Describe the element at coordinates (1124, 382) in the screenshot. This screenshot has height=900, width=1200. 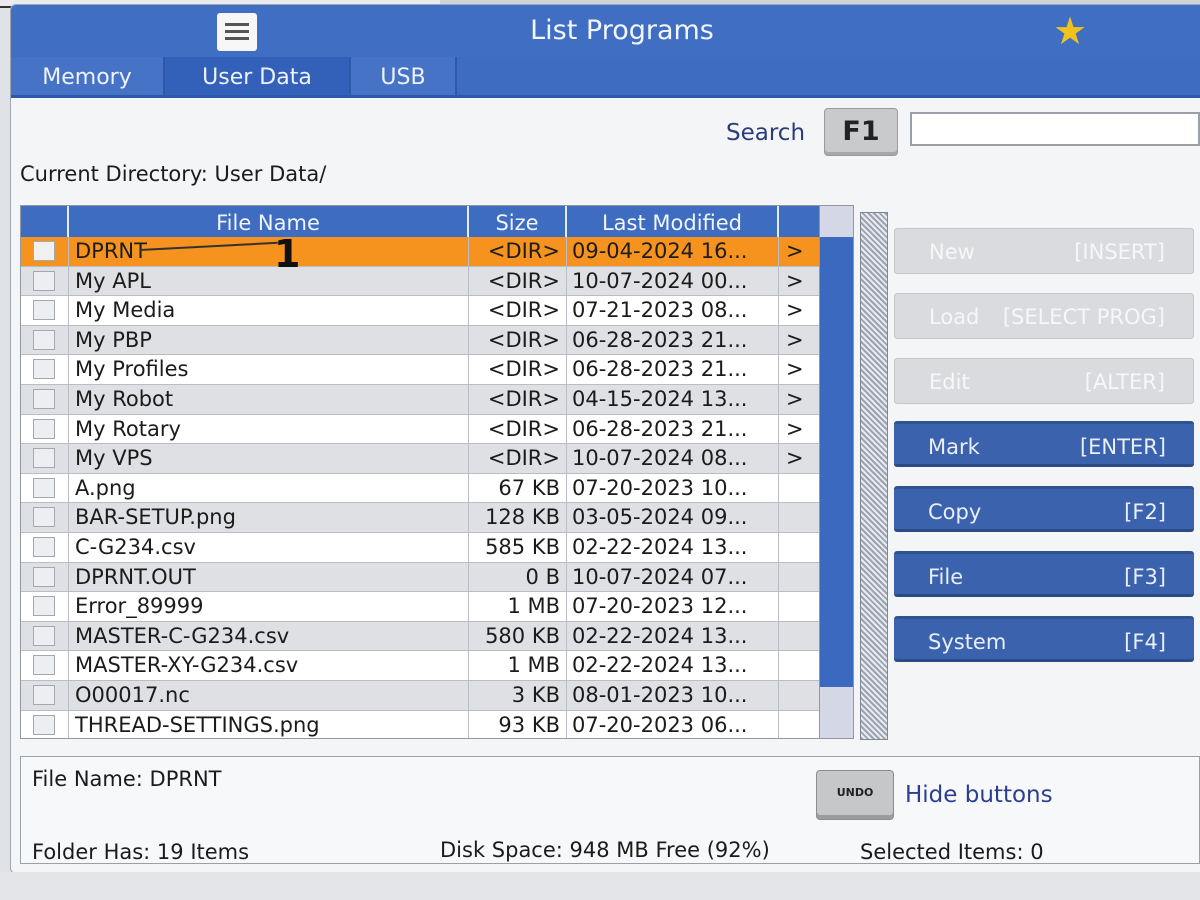
I see `button-key-hint: [ALTER]` at that location.